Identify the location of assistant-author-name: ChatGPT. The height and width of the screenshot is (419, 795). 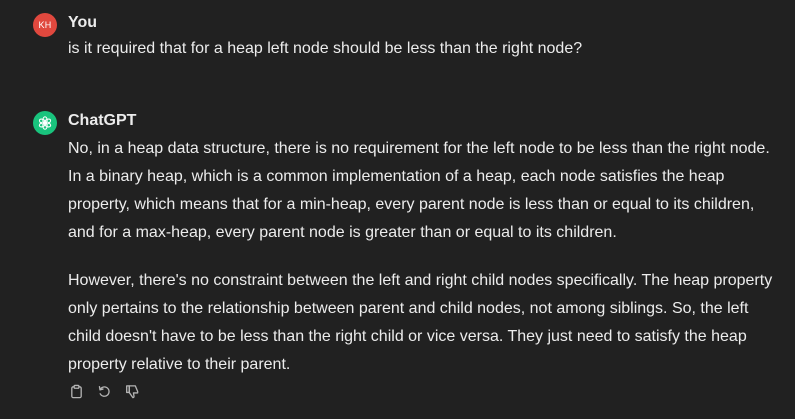
(102, 120).